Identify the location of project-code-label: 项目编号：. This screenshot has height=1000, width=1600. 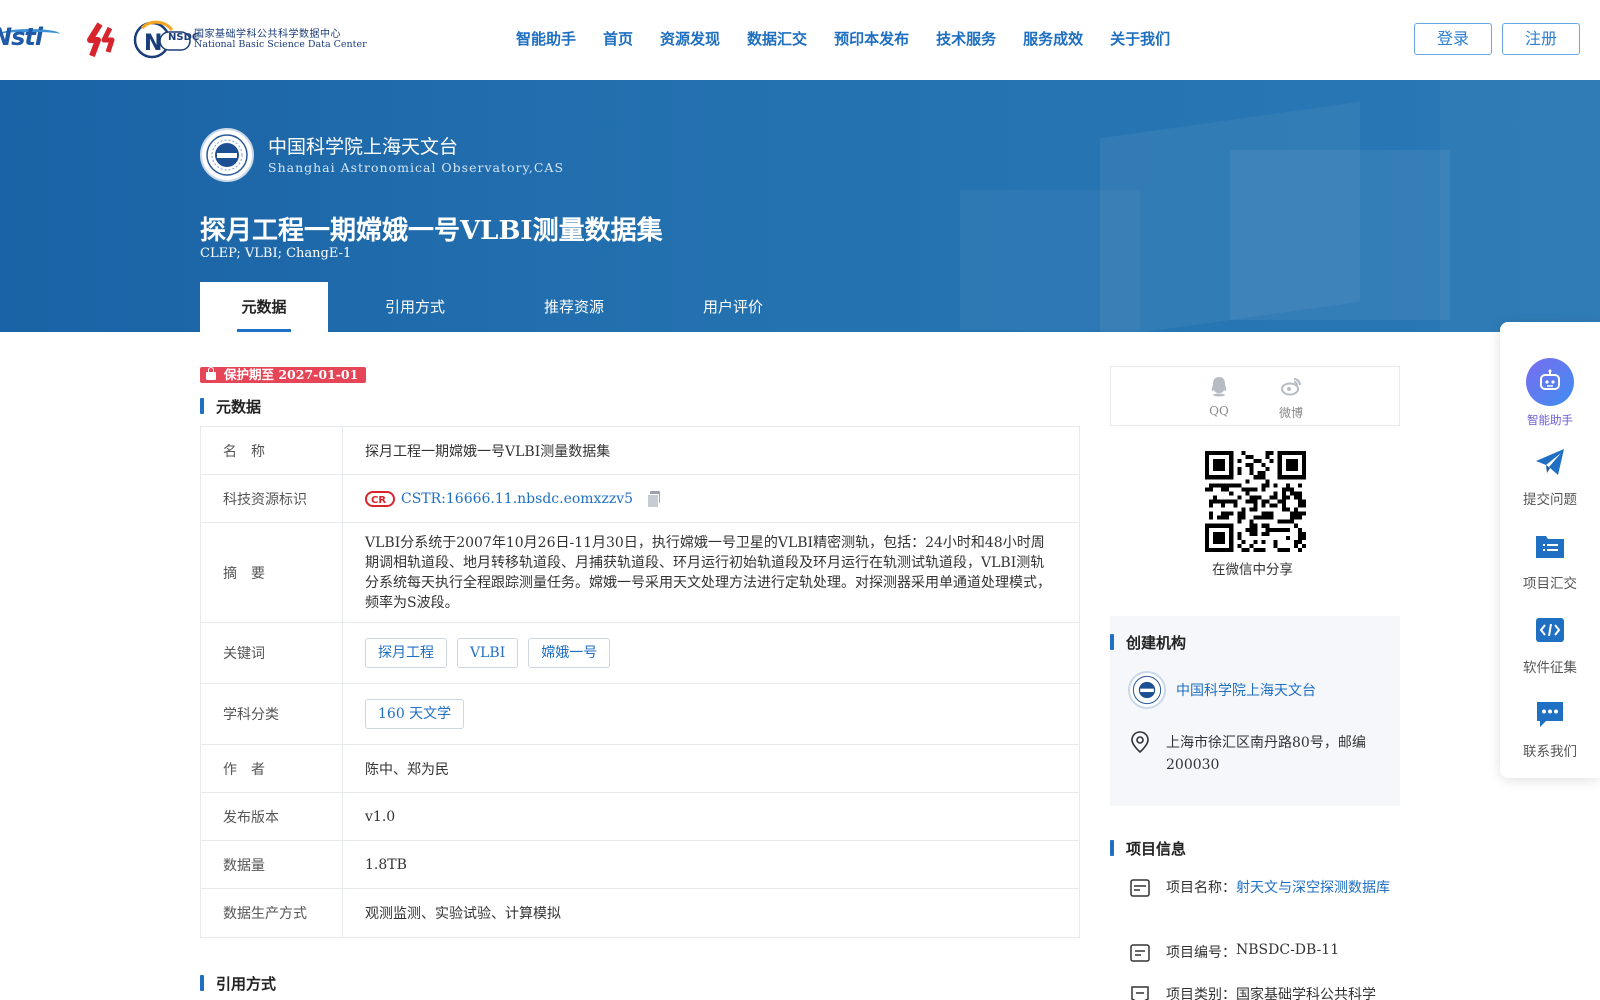
(1201, 953).